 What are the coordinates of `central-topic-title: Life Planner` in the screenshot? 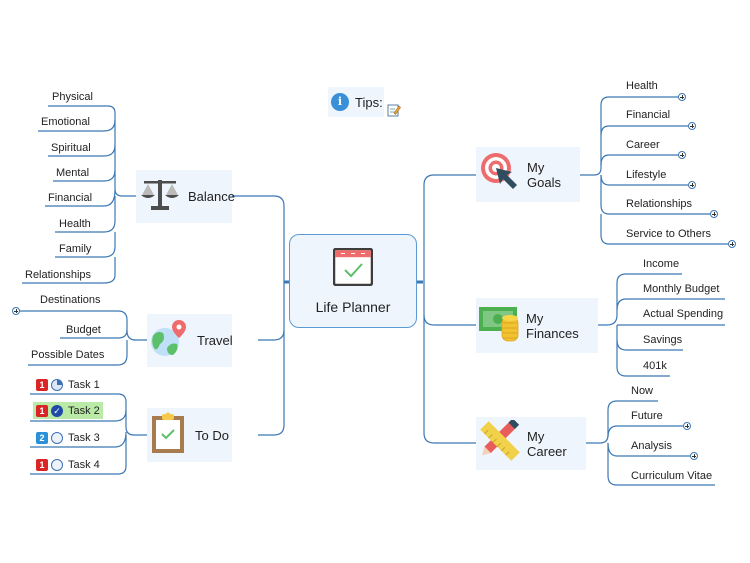 It's located at (353, 306).